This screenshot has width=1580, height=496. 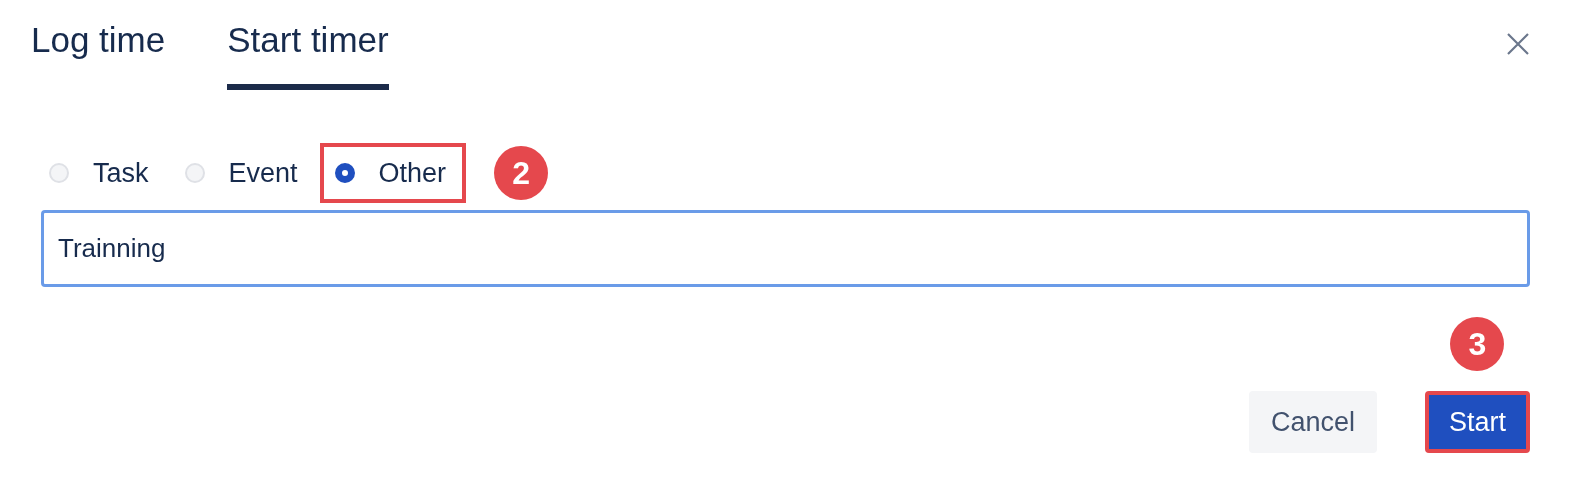 I want to click on radio-option: Other, so click(x=393, y=173).